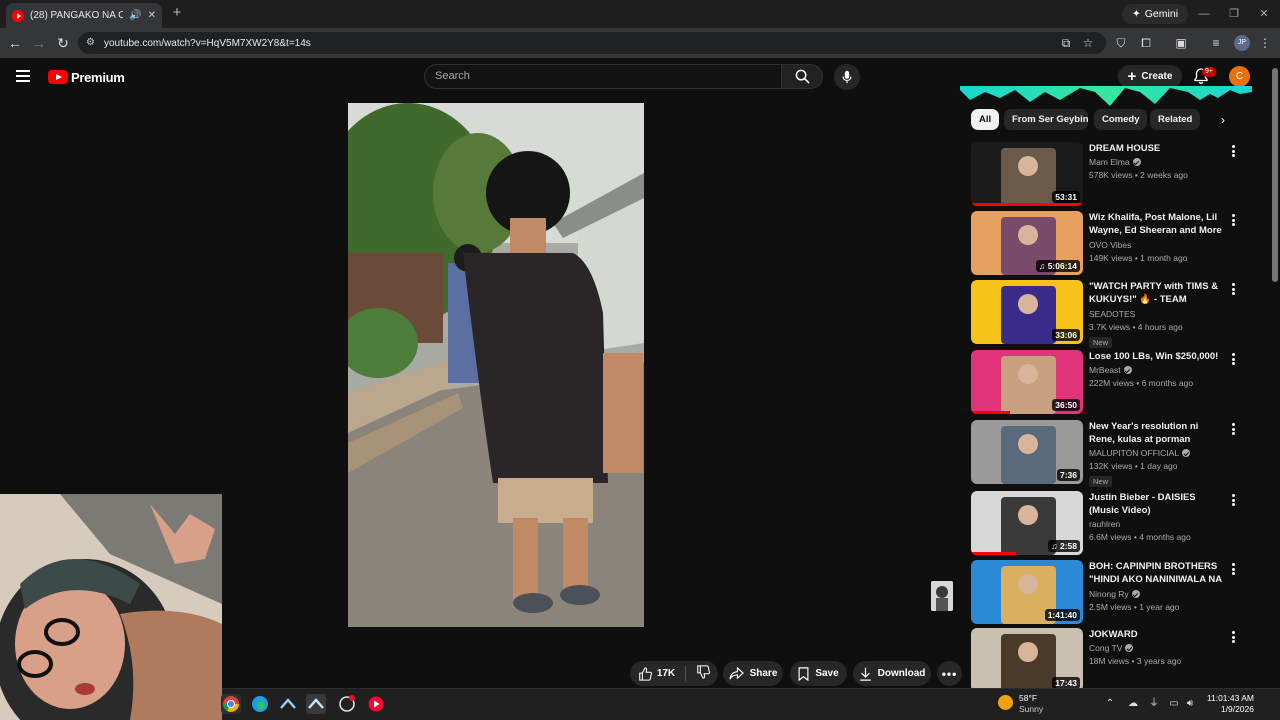  Describe the element at coordinates (231, 704) in the screenshot. I see `chrome-taskbar-icon` at that location.